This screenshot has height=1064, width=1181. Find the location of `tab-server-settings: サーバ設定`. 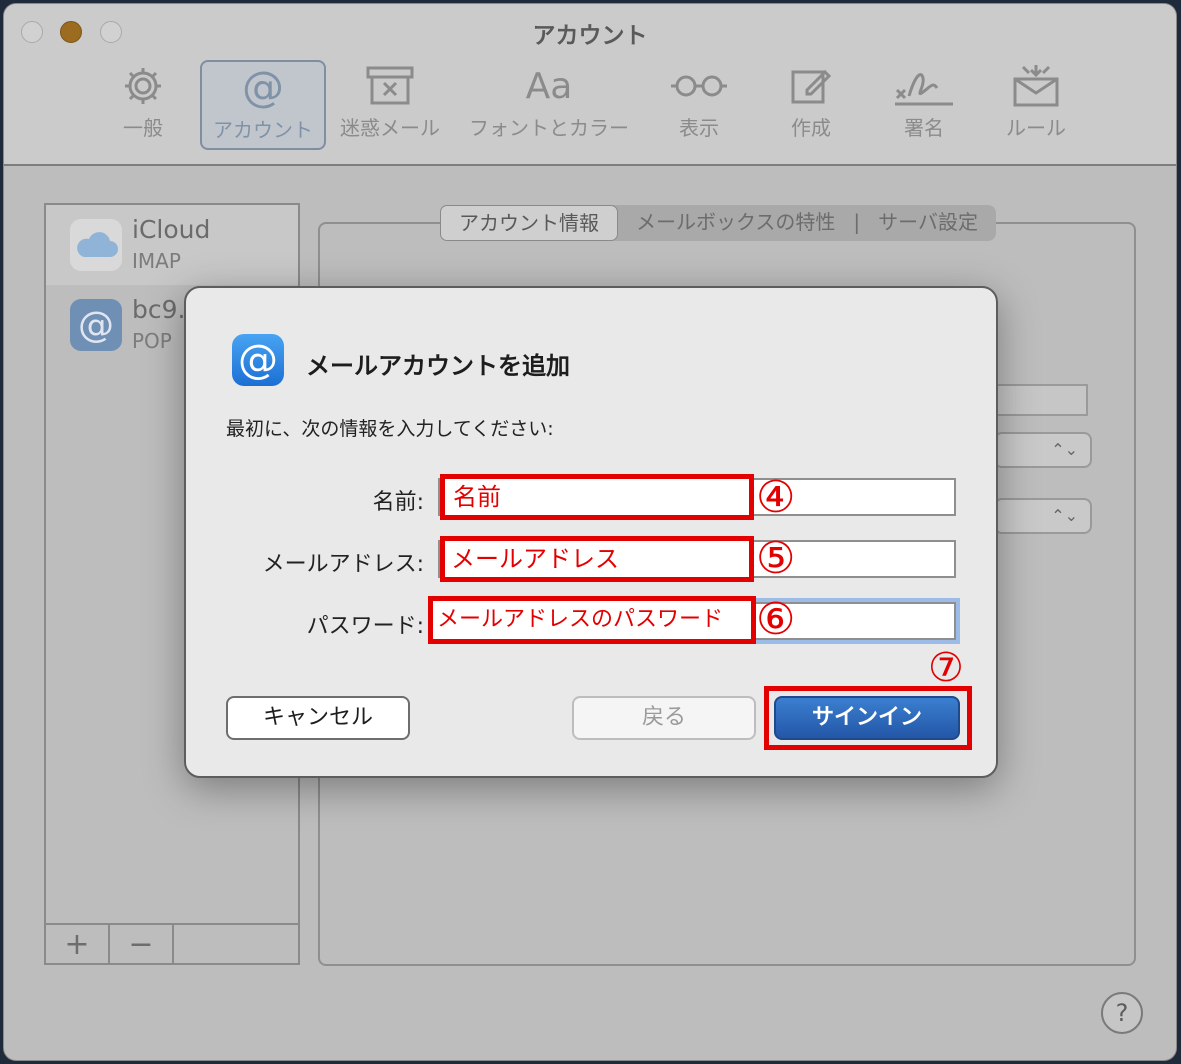

tab-server-settings: サーバ設定 is located at coordinates (928, 223).